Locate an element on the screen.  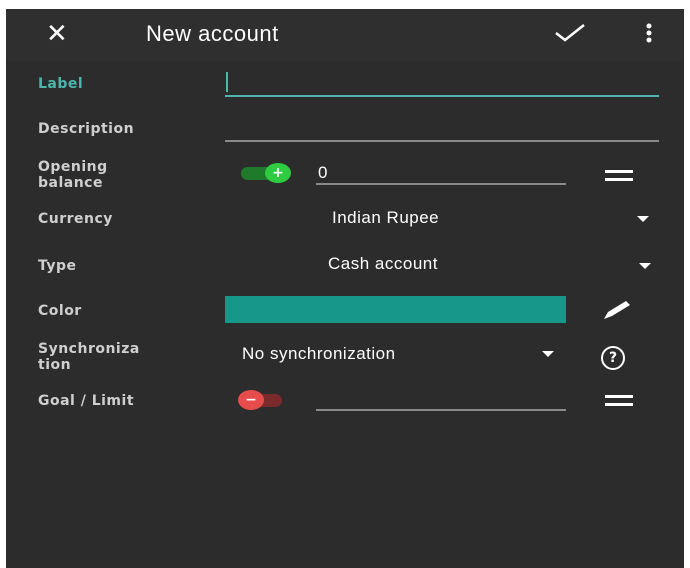
opening-balance-caption-line1: Opening is located at coordinates (73, 167).